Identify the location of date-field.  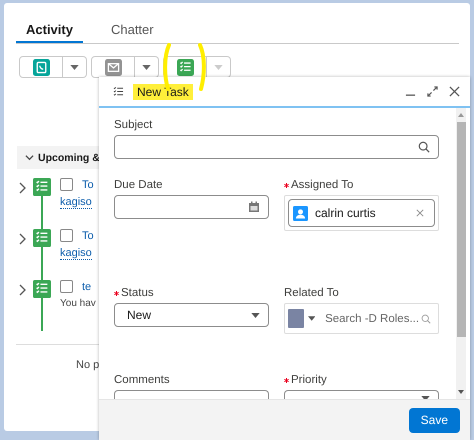
(191, 207).